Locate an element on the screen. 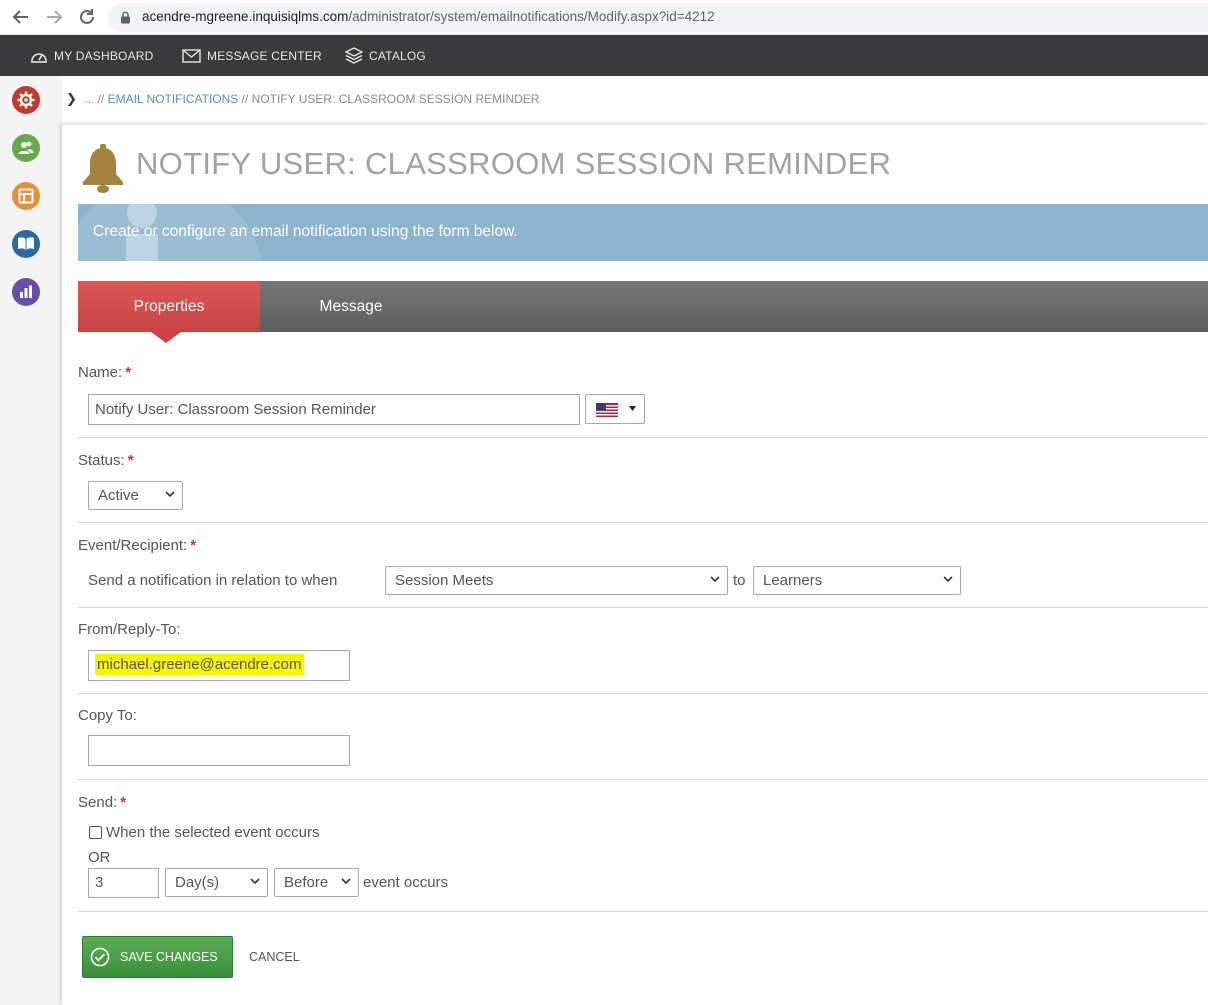  name-input: Notify User: Classroom Session Reminder is located at coordinates (334, 409).